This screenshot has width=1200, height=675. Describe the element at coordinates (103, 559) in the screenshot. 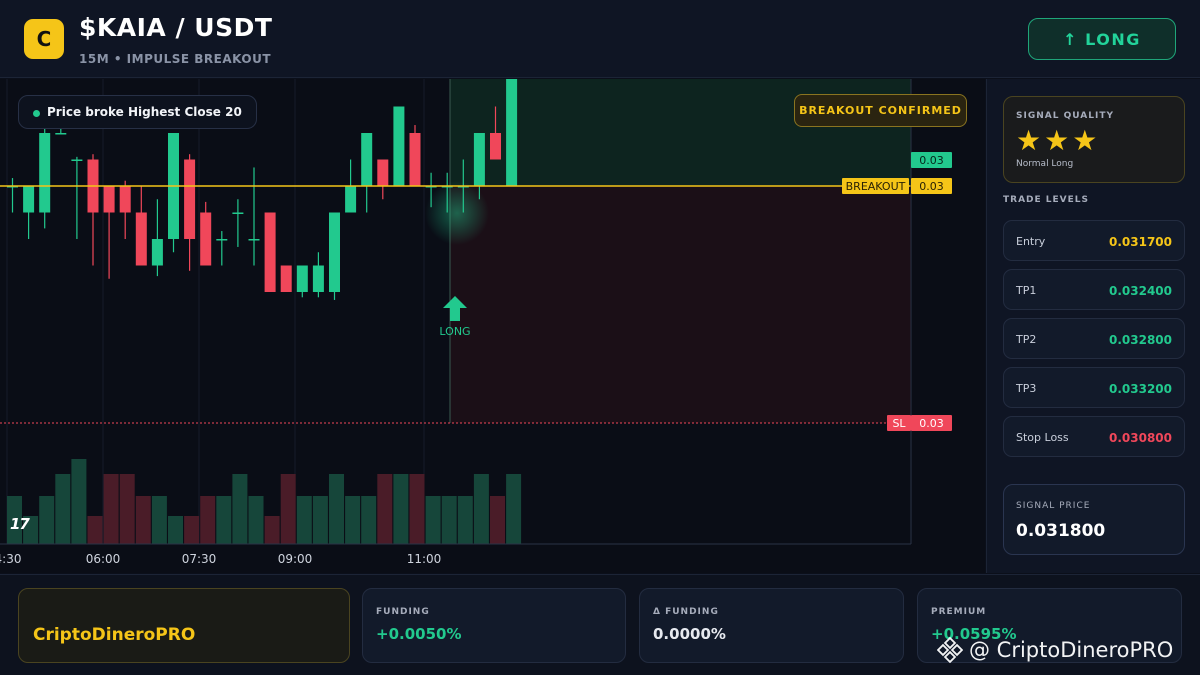

I see `time-axis-label: 06:00` at that location.